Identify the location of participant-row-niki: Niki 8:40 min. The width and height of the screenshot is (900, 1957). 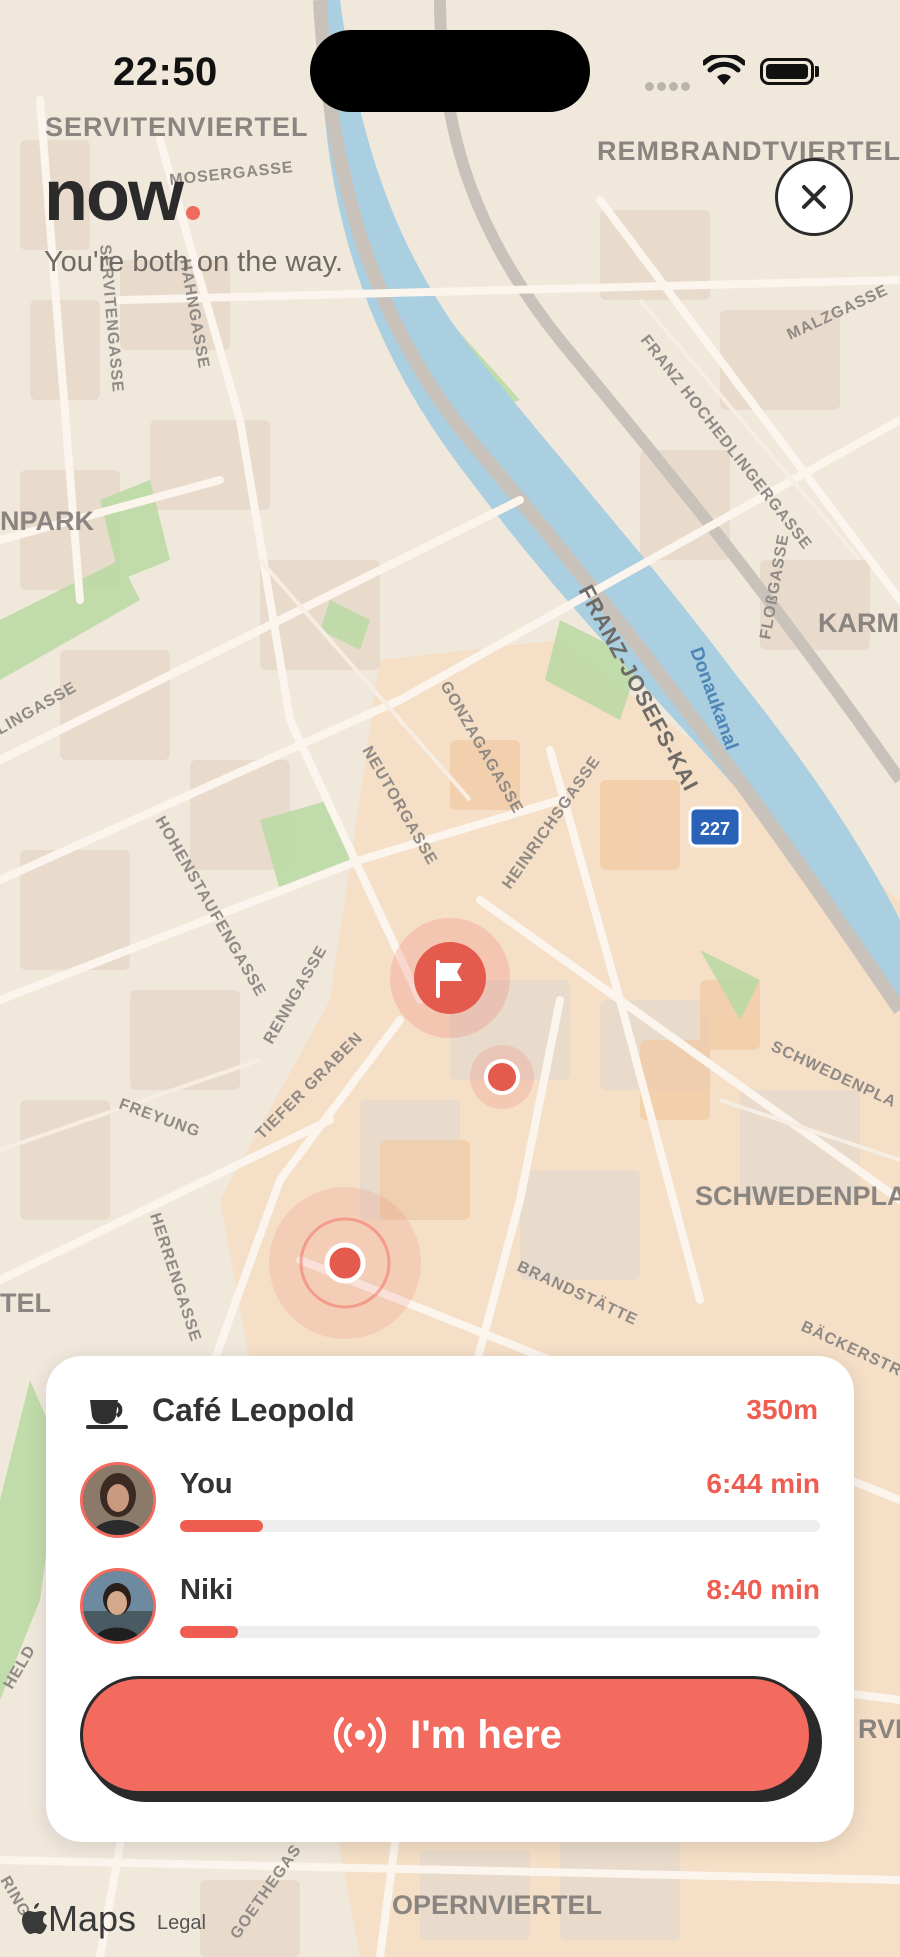
(450, 1608).